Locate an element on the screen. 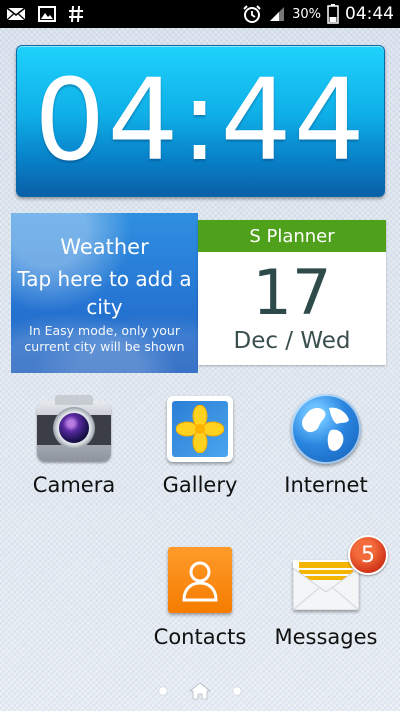 The width and height of the screenshot is (400, 711). messages-badge: 5 is located at coordinates (368, 555).